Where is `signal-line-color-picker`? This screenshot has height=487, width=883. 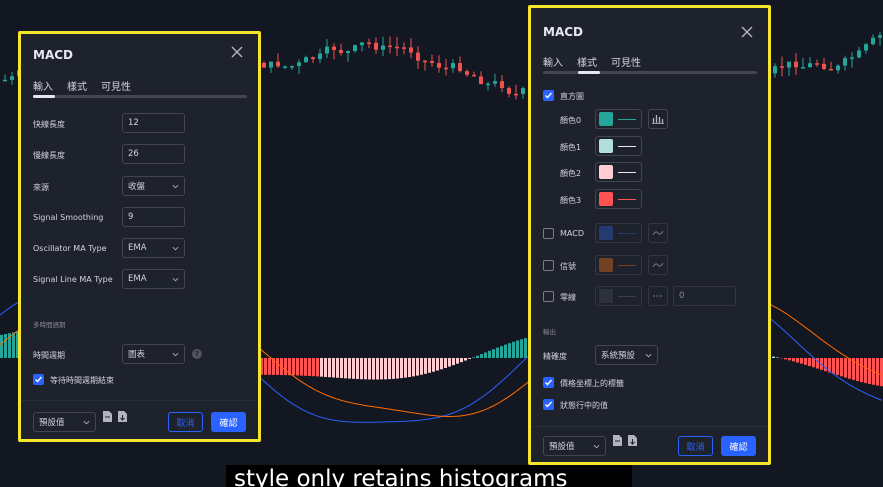
signal-line-color-picker is located at coordinates (618, 265).